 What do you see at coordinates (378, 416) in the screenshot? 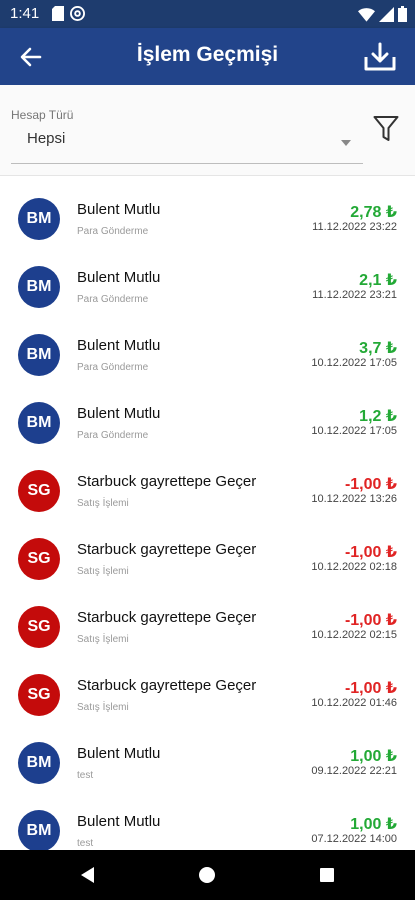
I see `transaction-amount: 1,2 ₺` at bounding box center [378, 416].